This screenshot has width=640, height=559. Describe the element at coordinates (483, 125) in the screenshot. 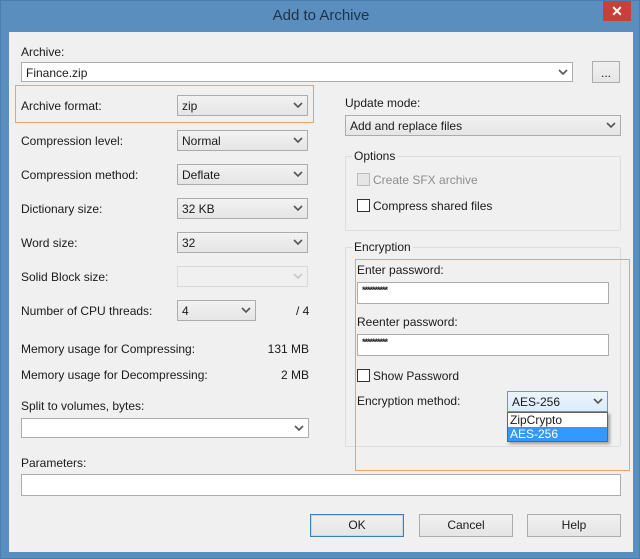

I see `update-mode-select: Add and replace files` at that location.